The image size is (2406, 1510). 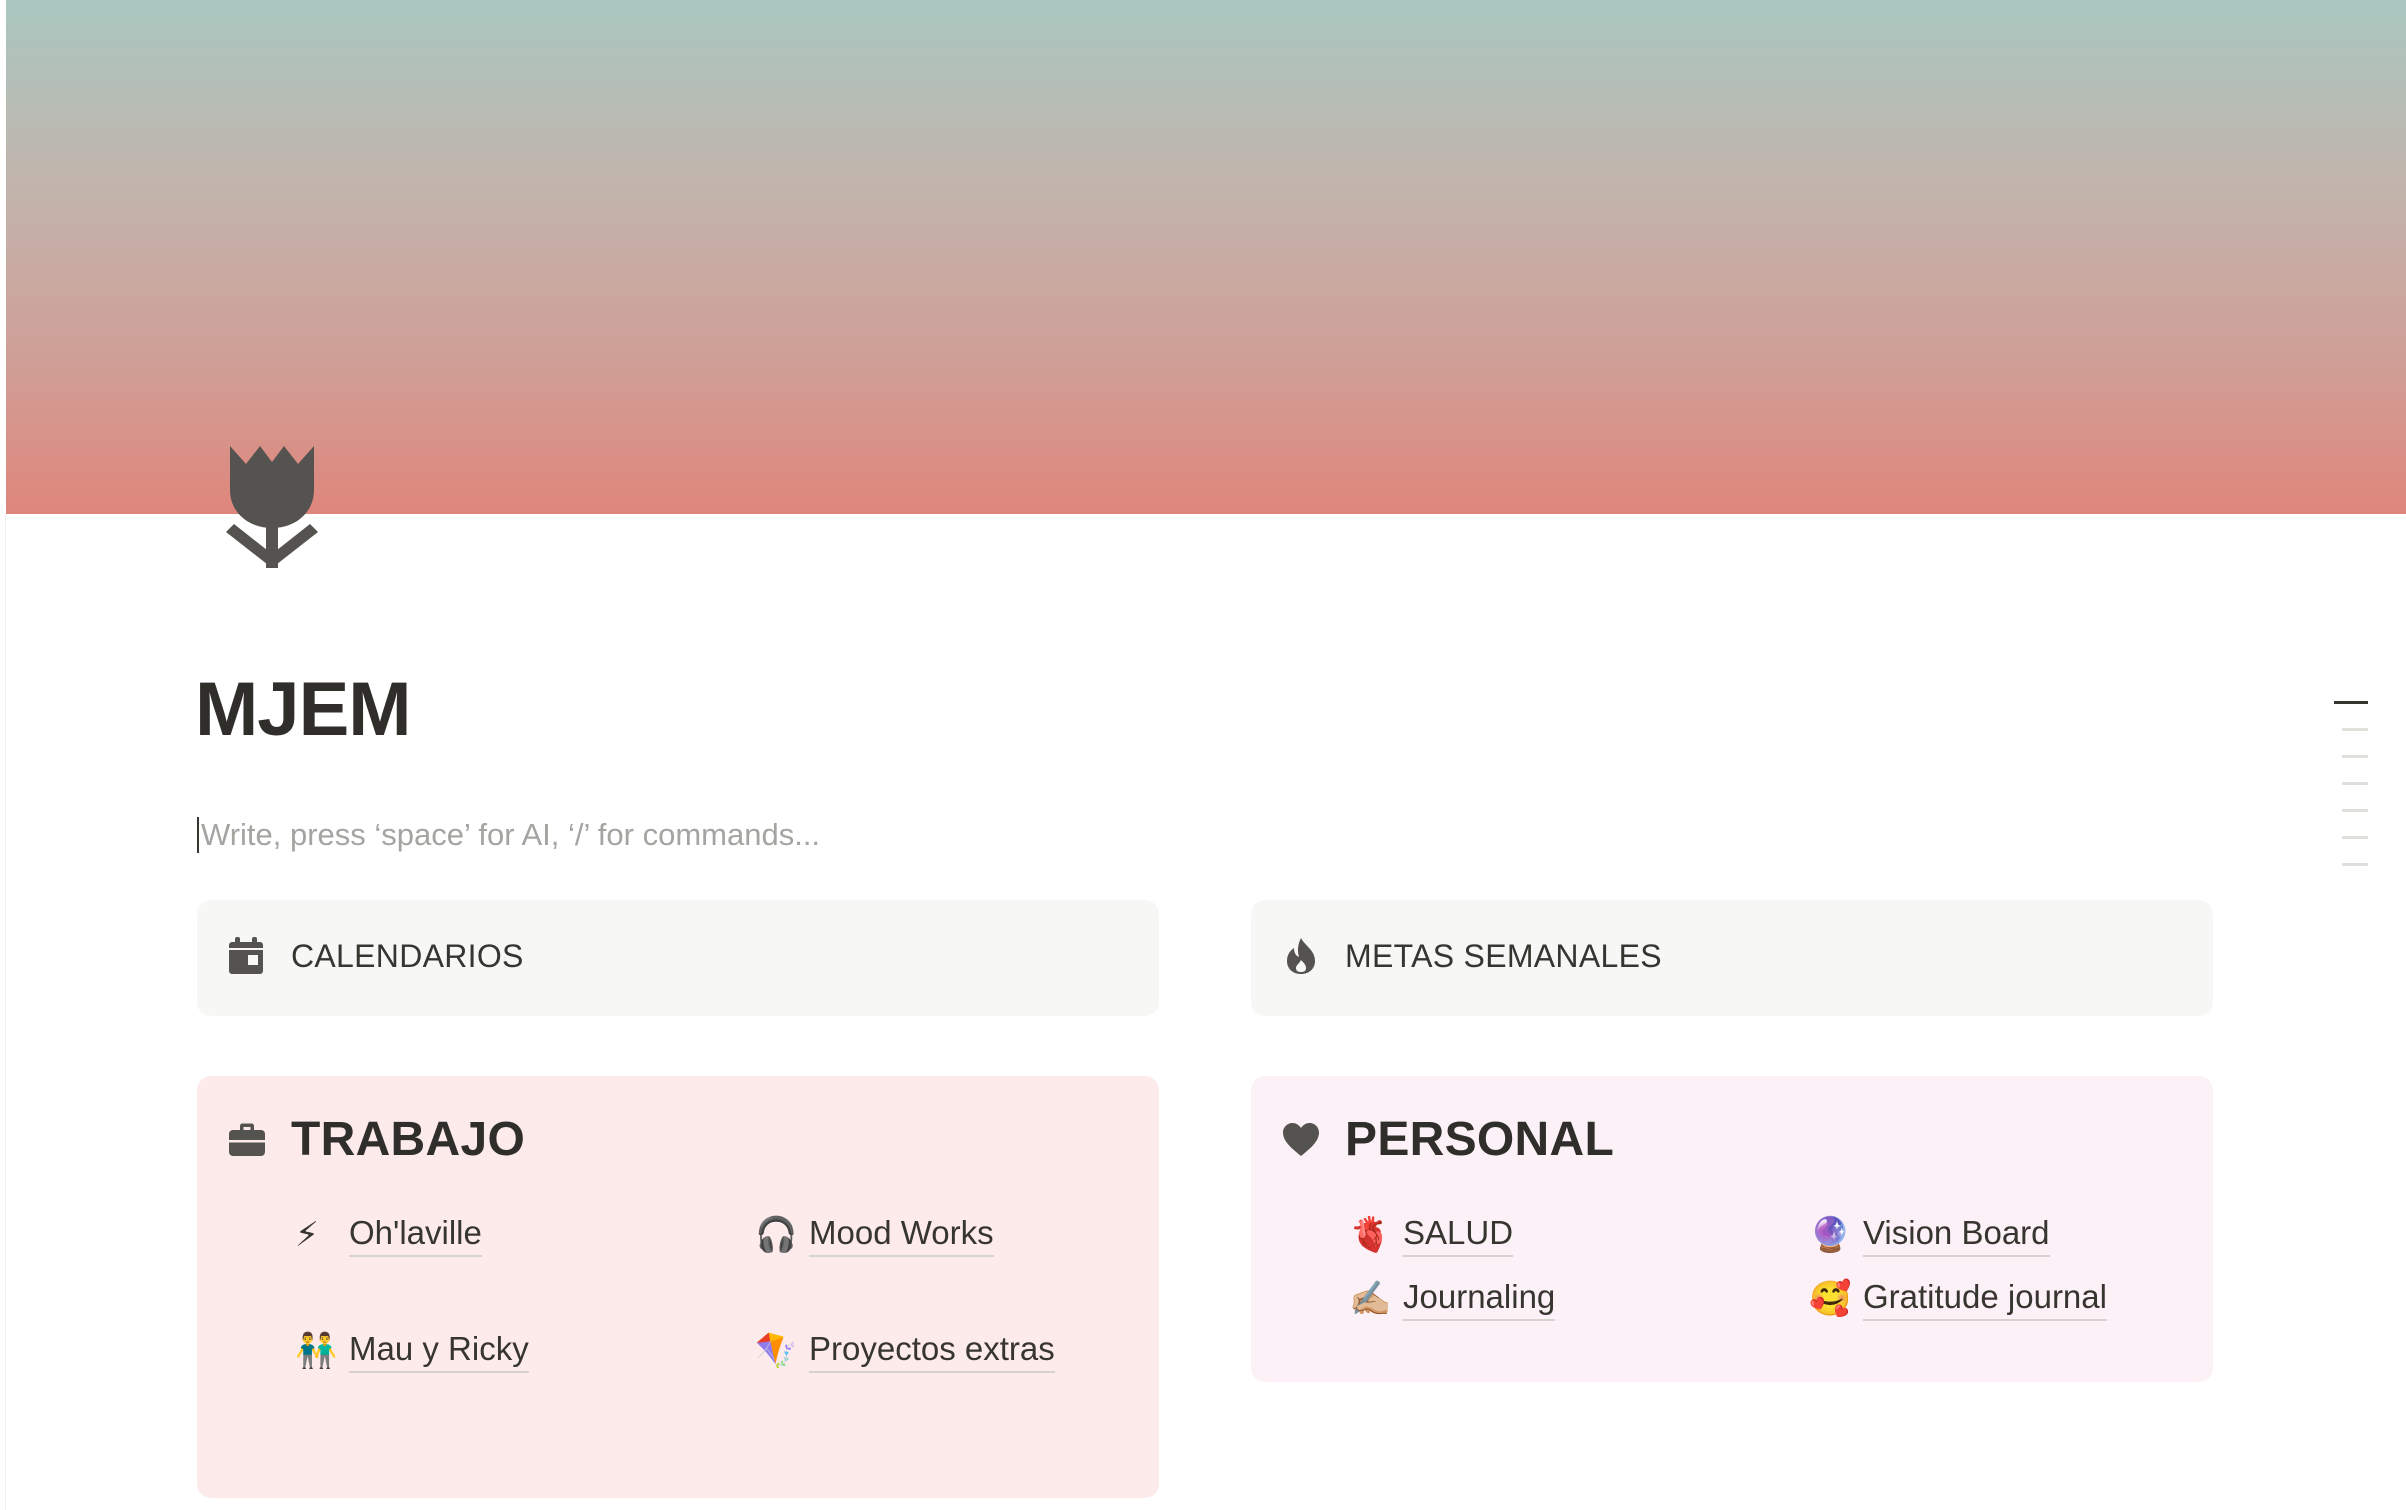 What do you see at coordinates (1956, 1235) in the screenshot?
I see `page-link-label: Vision Board` at bounding box center [1956, 1235].